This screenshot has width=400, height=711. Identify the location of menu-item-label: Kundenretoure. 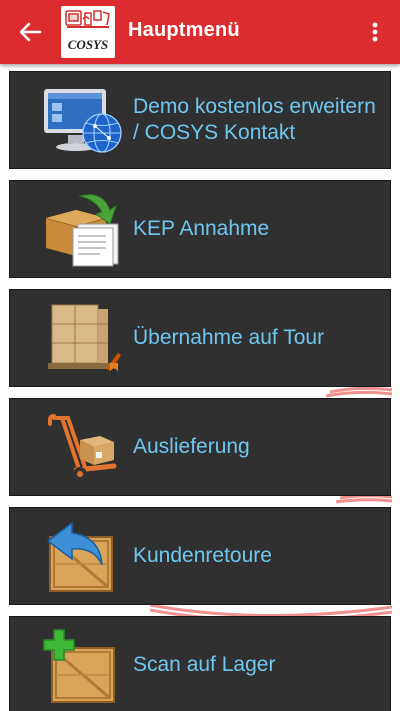
(202, 555).